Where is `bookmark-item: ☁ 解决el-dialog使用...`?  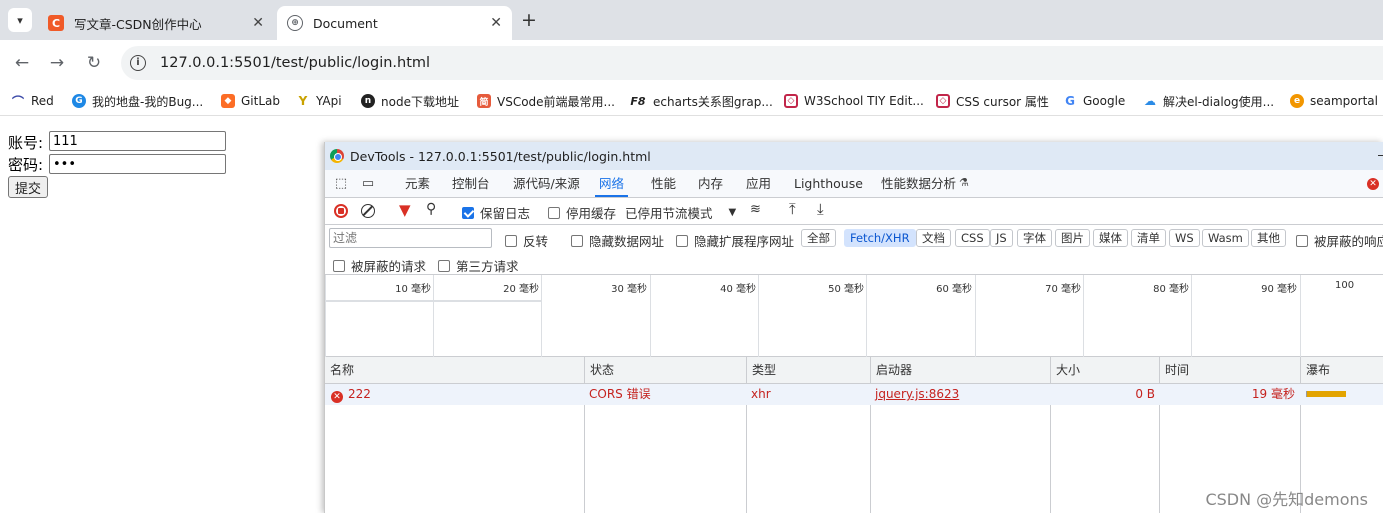
bookmark-item: ☁ 解决el-dialog使用... is located at coordinates (1208, 101).